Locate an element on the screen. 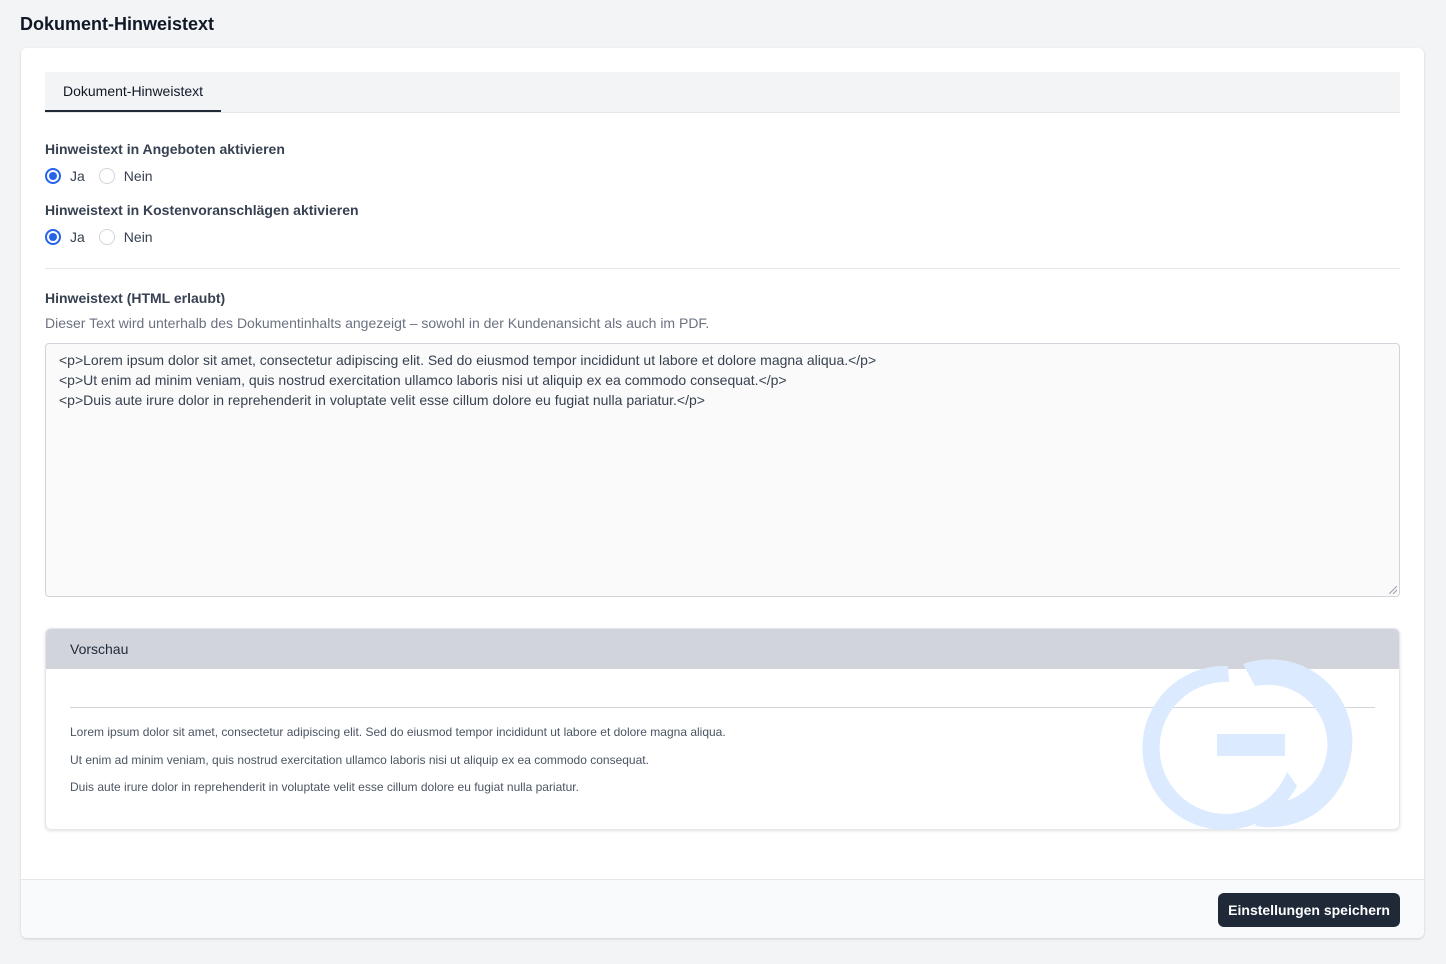  offers-option-nein: Nein is located at coordinates (125, 176).